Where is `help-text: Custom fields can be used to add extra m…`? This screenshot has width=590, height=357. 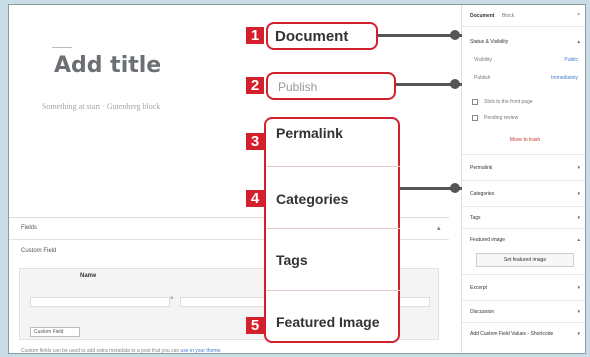
help-text: Custom fields can be used to add extra m… is located at coordinates (100, 351).